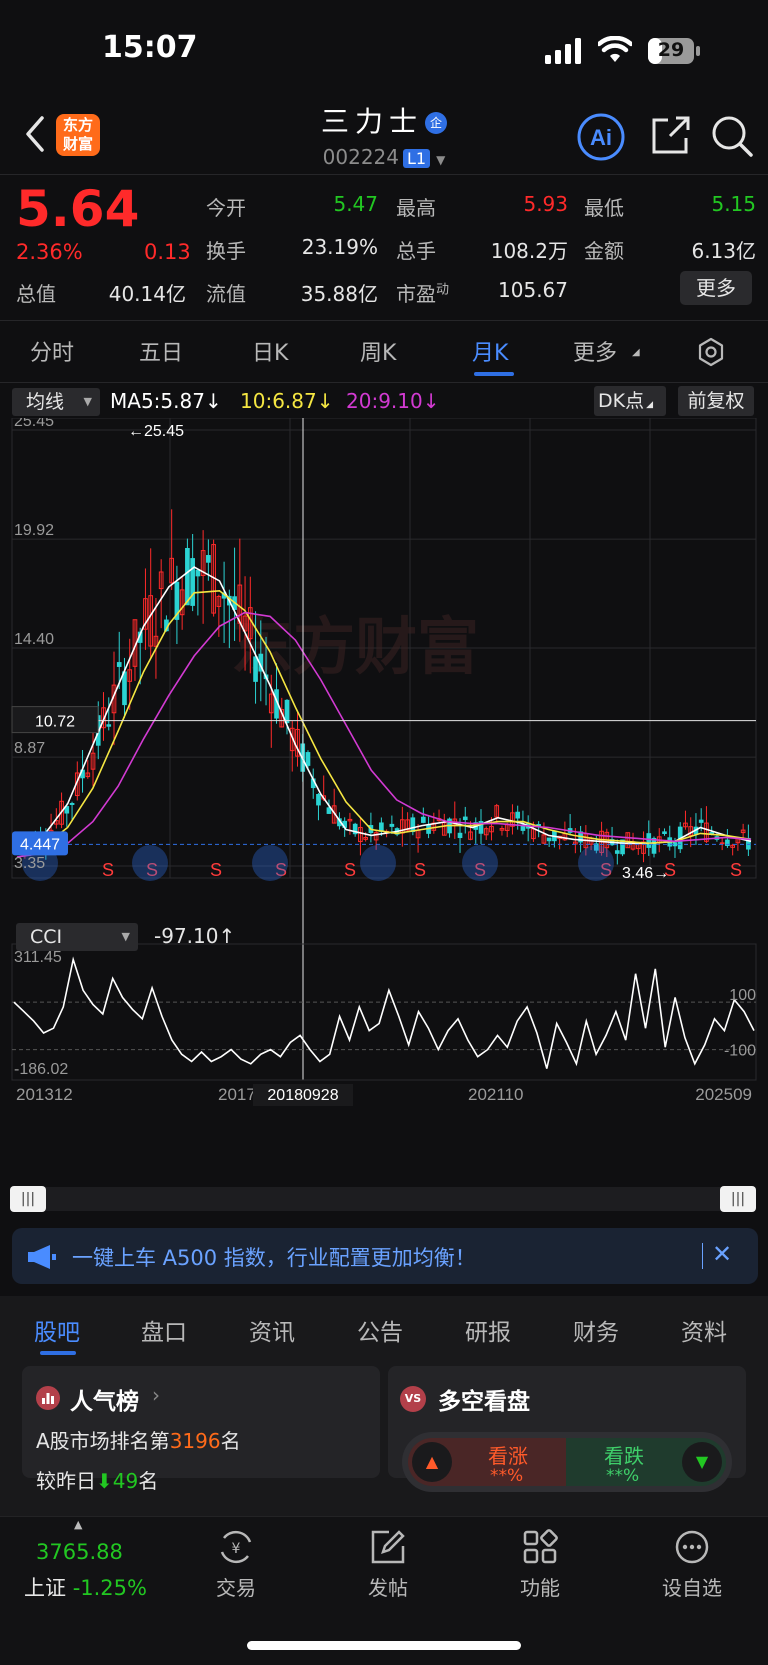 This screenshot has width=768, height=1665. What do you see at coordinates (236, 1588) in the screenshot?
I see `nav-trade-label: 交易` at bounding box center [236, 1588].